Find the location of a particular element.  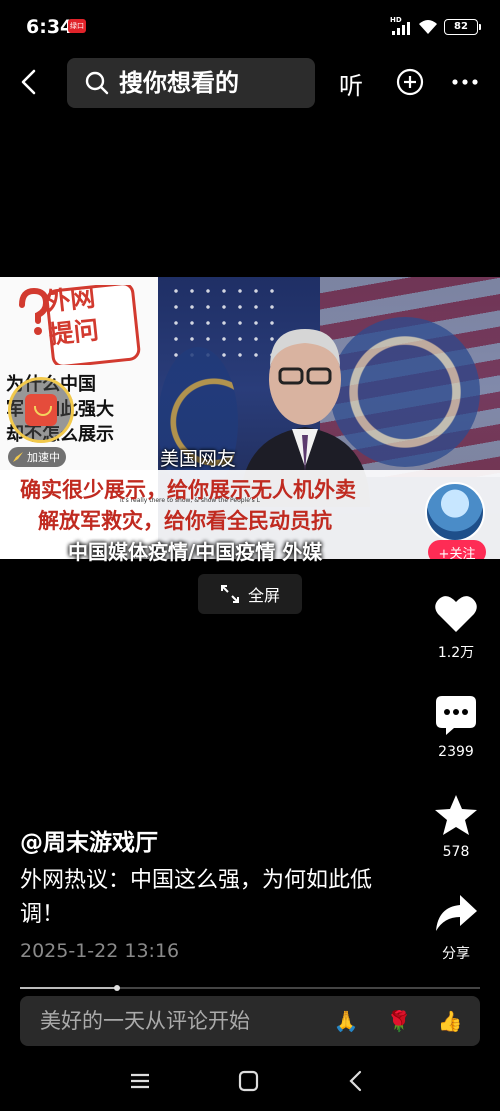

like-count: 1.2万 is located at coordinates (456, 653).